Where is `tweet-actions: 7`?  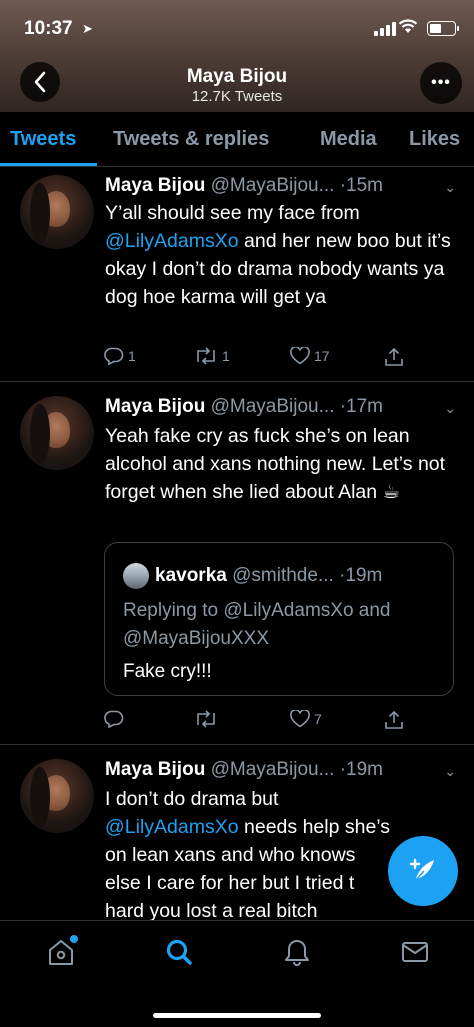 tweet-actions: 7 is located at coordinates (264, 722).